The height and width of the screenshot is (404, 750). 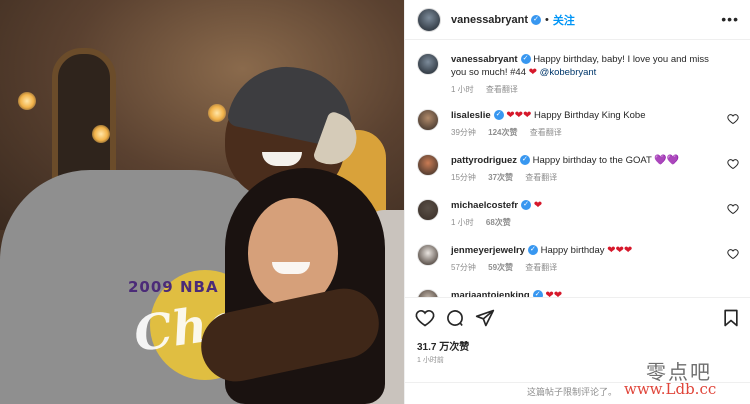 I want to click on commenter-username: michaelcostefr, so click(x=484, y=205).